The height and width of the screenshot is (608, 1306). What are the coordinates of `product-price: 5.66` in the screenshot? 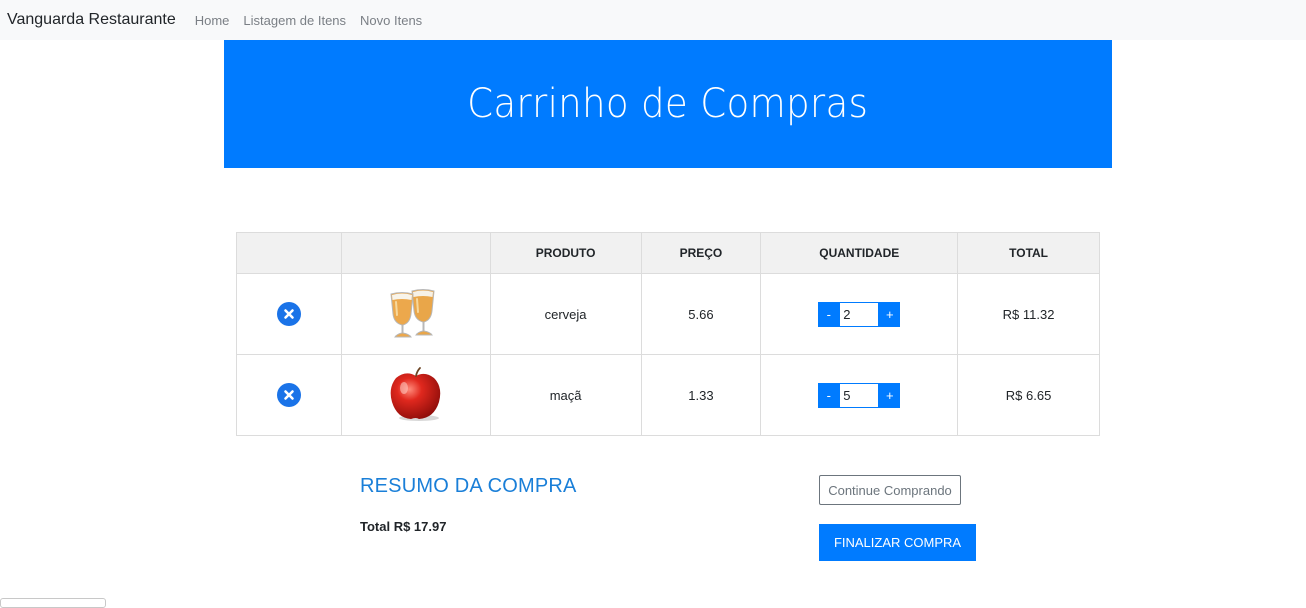 It's located at (701, 314).